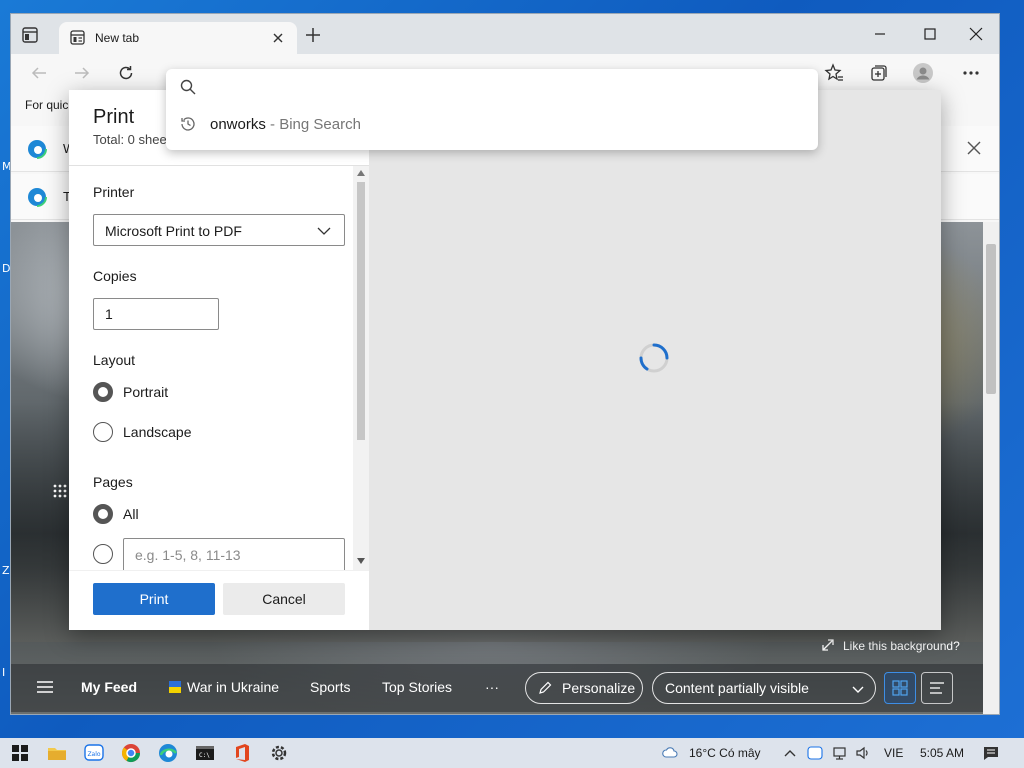 This screenshot has width=1024, height=768. What do you see at coordinates (157, 432) in the screenshot?
I see `landscape-label: Landscape` at bounding box center [157, 432].